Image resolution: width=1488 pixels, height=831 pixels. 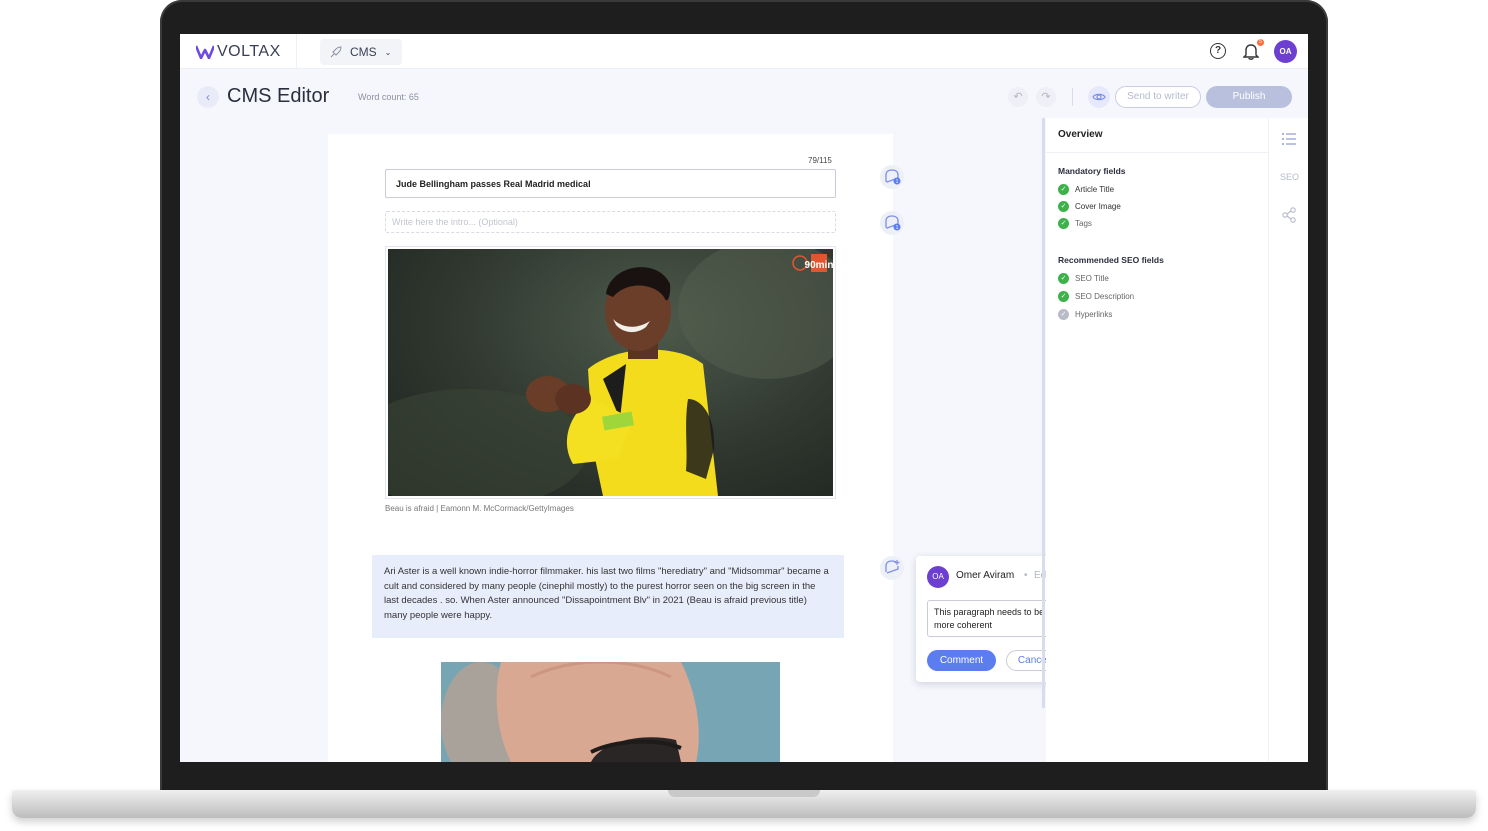 I want to click on share-icon, so click(x=1289, y=215).